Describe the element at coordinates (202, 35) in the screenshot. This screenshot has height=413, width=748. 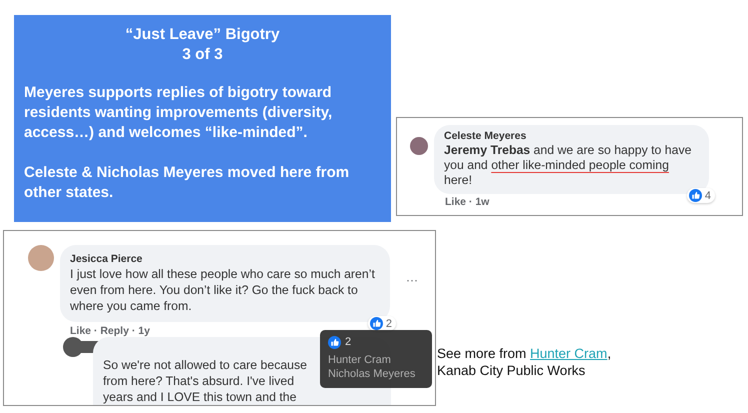
I see `slide-title: “Just Leave” Bigotry` at that location.